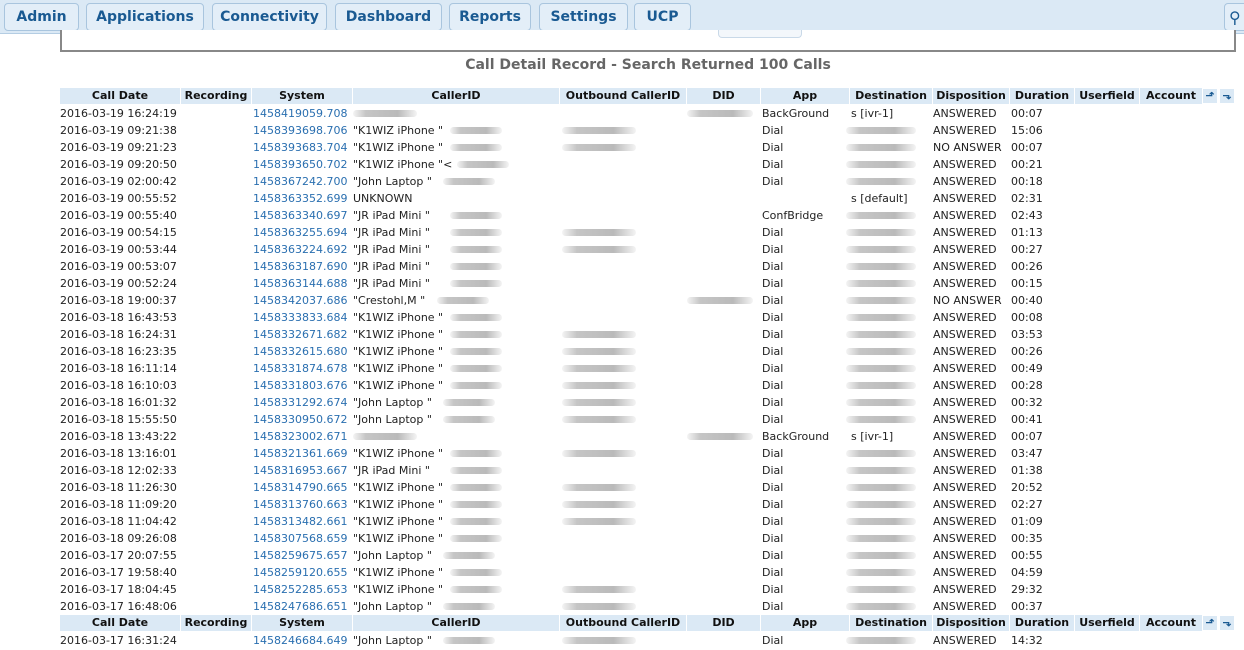  I want to click on cell-call-date: 2016-03-19 09:21:23, so click(118, 147).